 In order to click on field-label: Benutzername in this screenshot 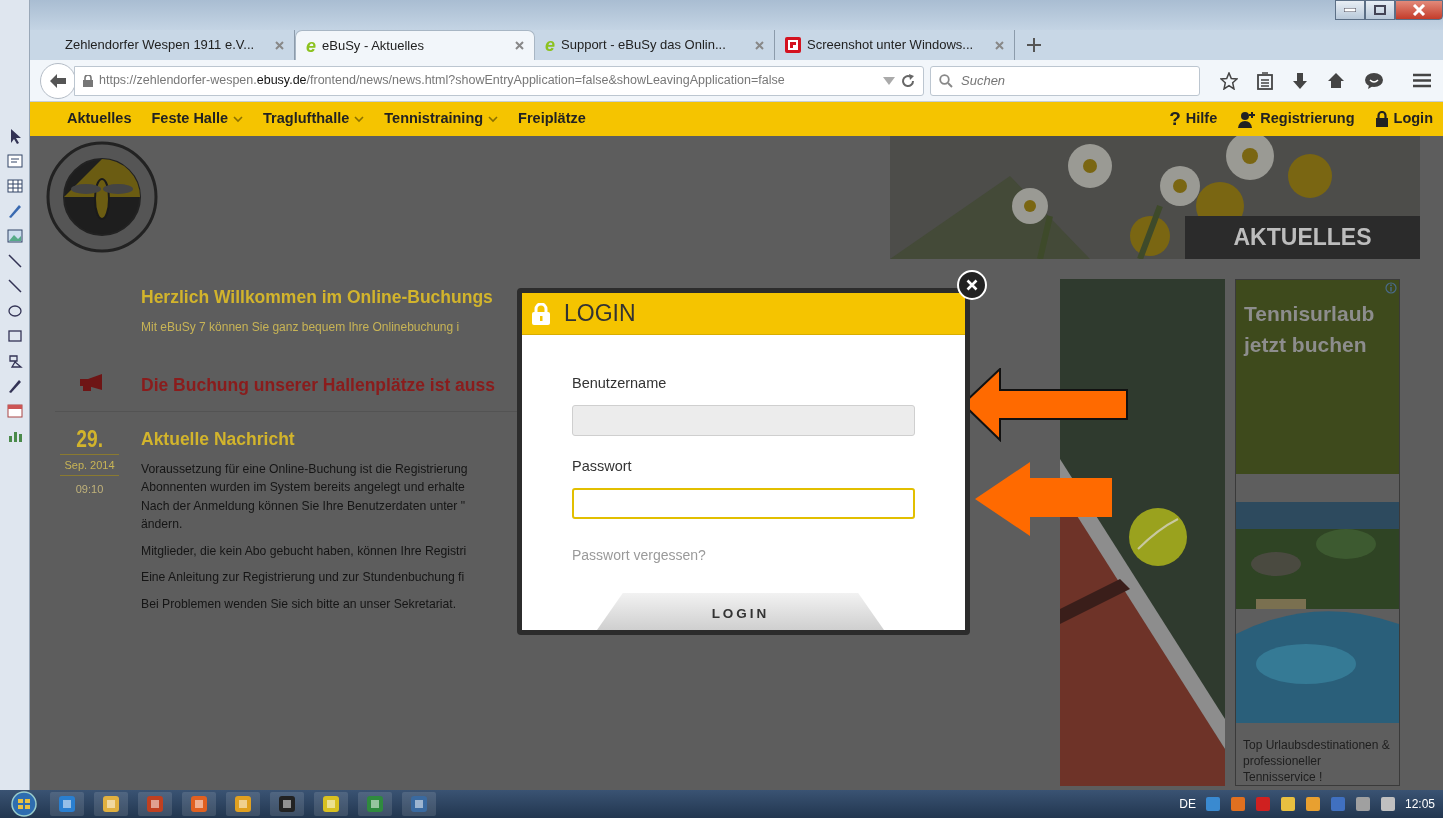, I will do `click(620, 383)`.